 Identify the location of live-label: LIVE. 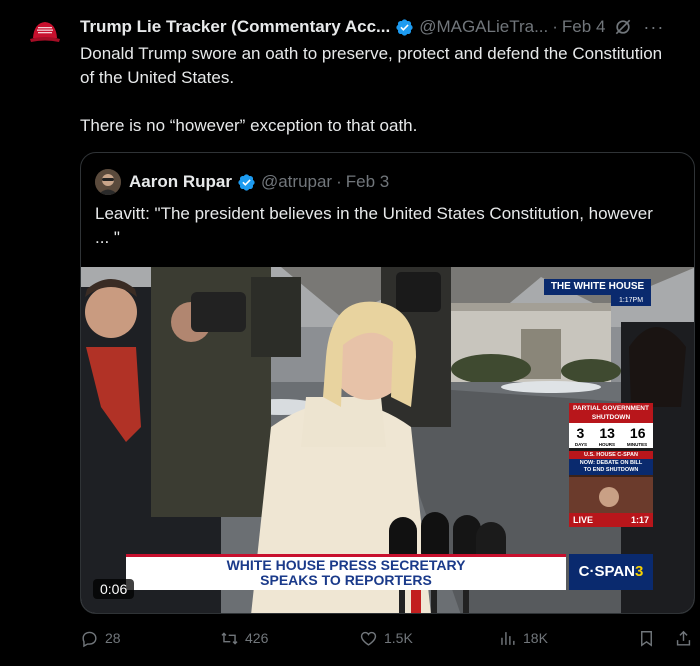
(583, 520).